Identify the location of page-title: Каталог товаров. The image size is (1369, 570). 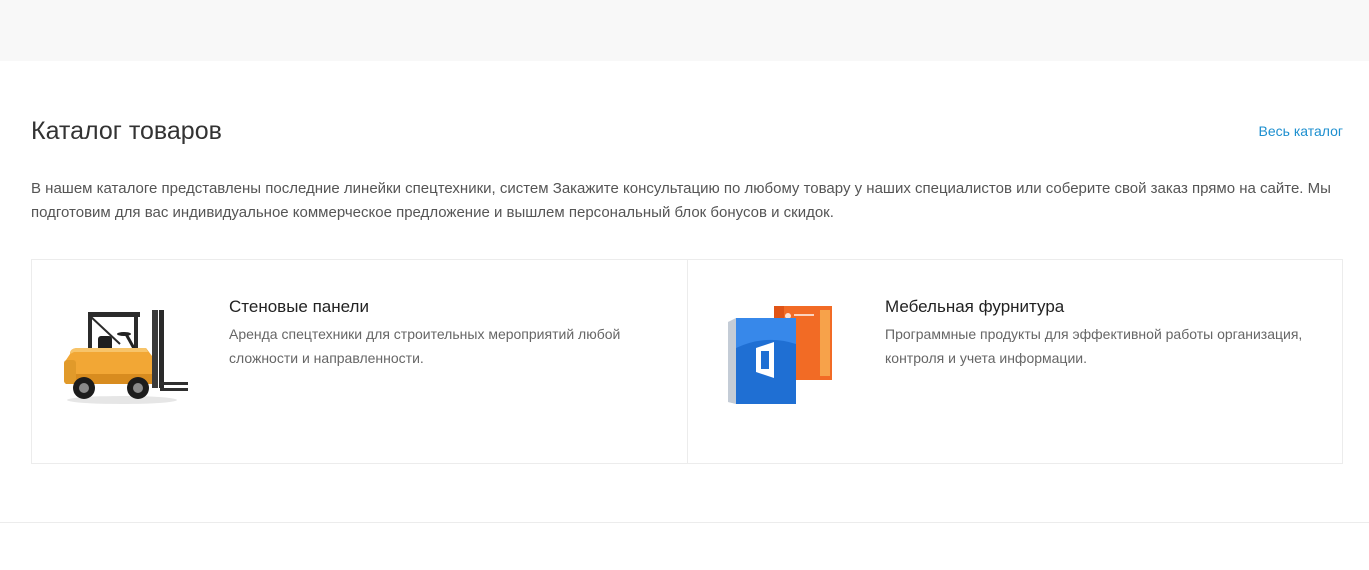
(126, 131).